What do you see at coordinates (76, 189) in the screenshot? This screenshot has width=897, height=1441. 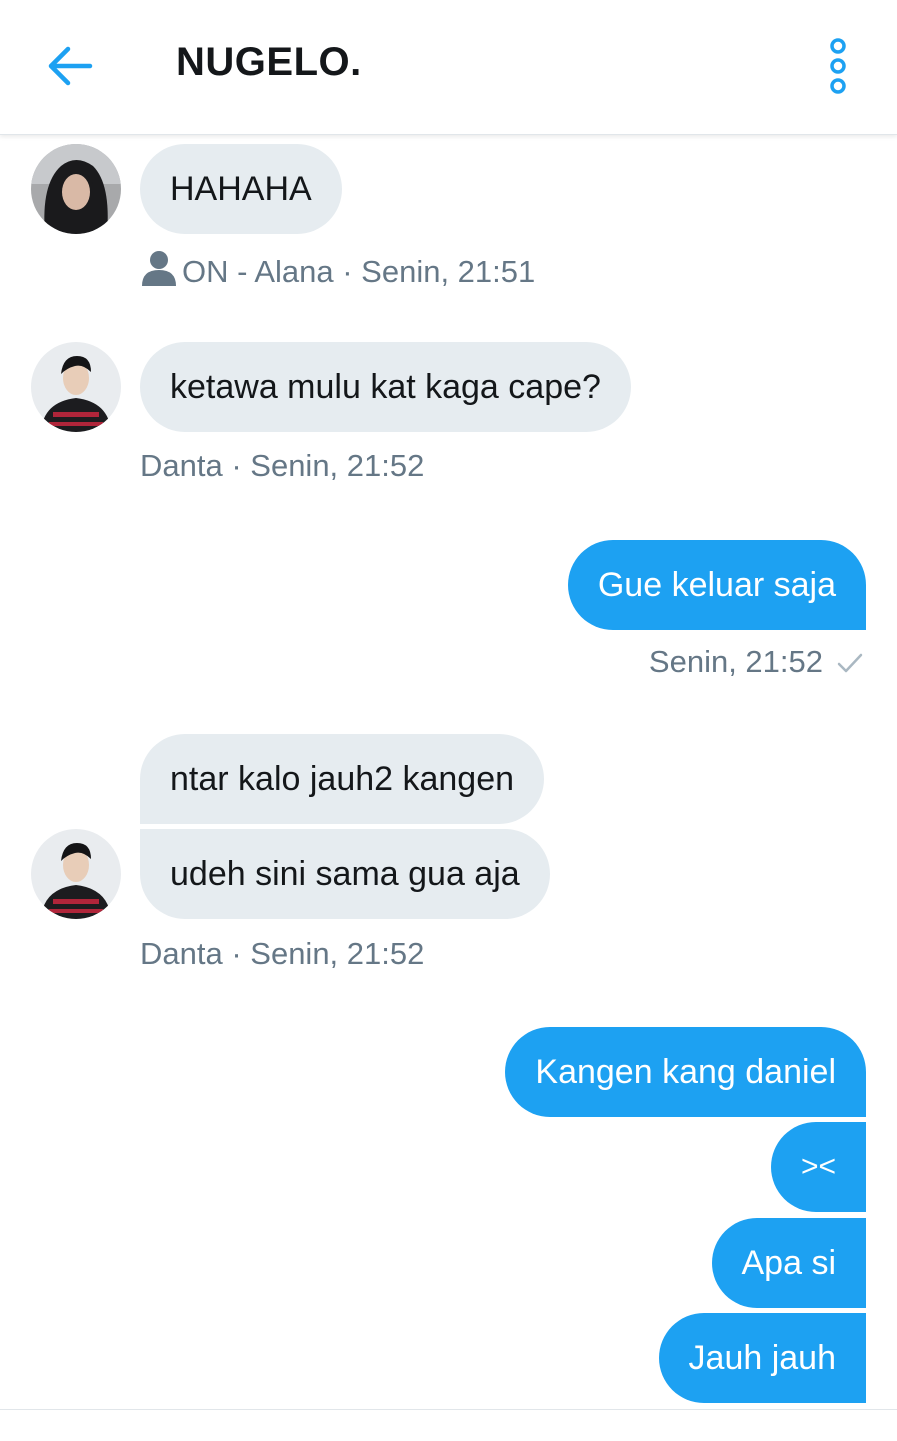 I see `avatar-alana` at bounding box center [76, 189].